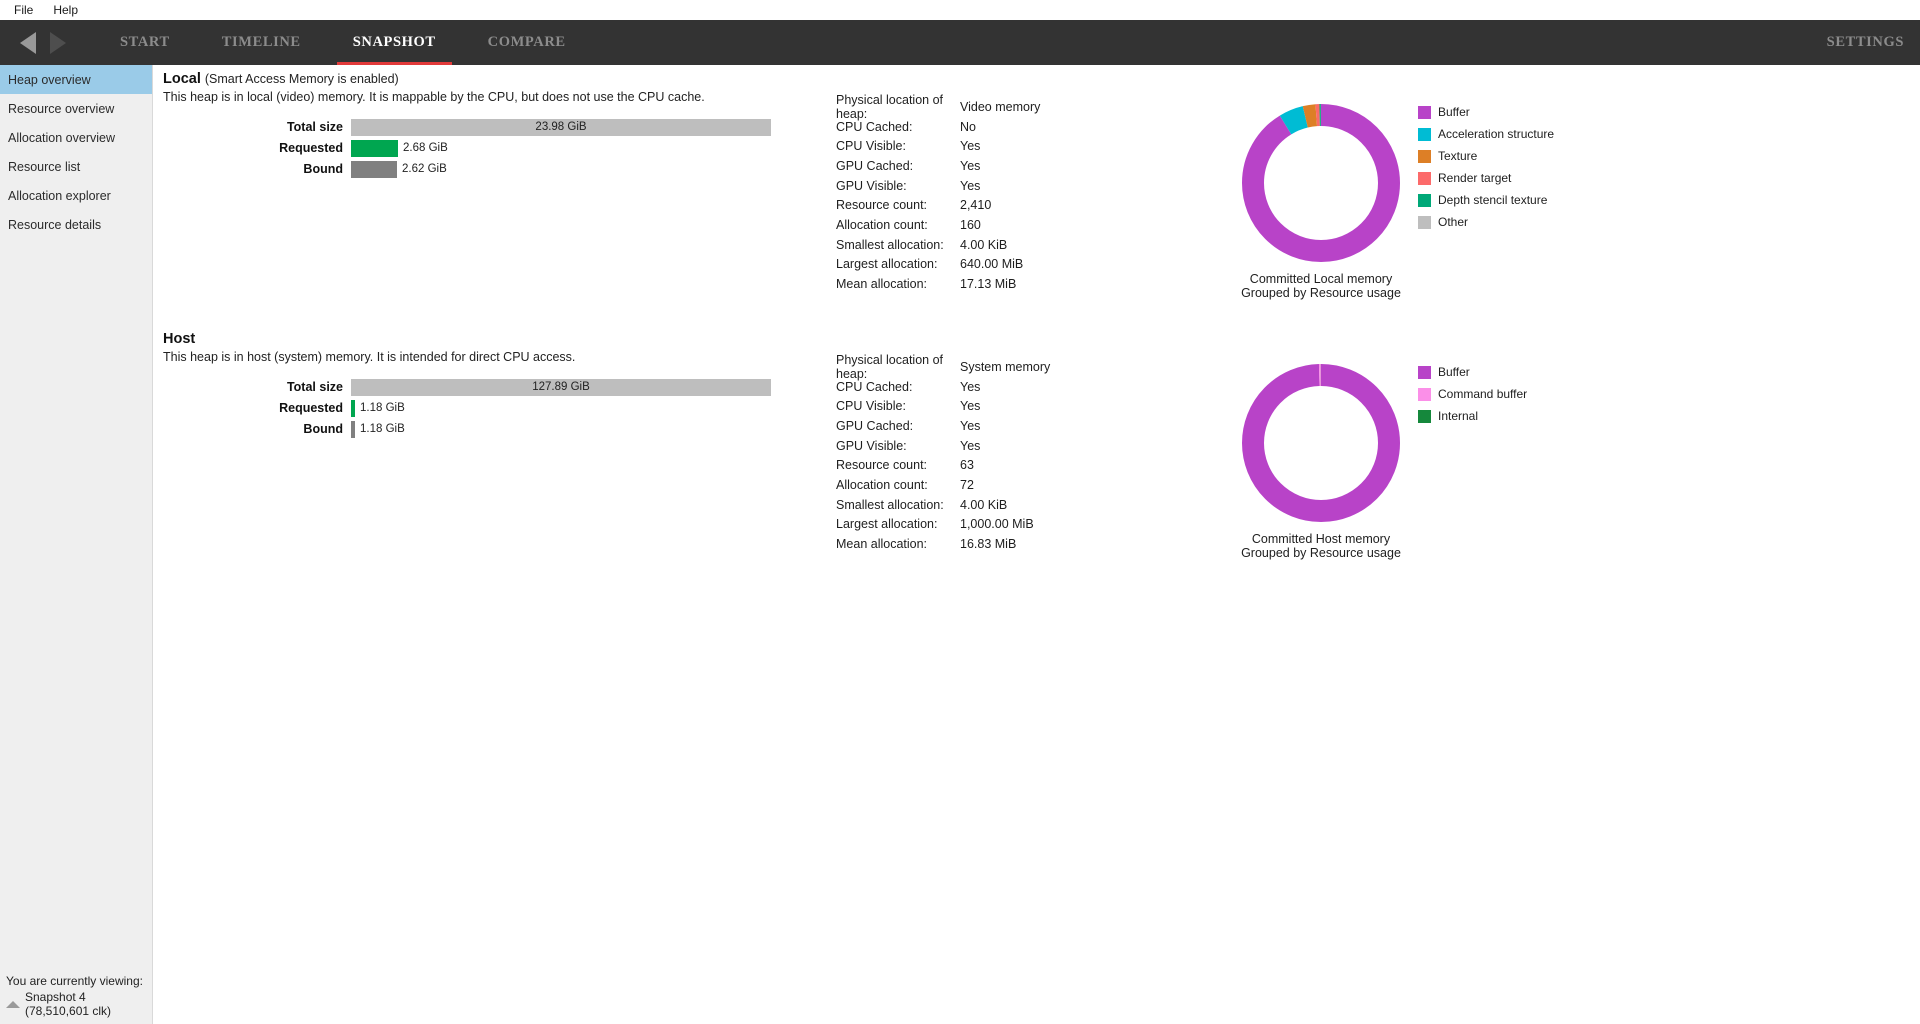  Describe the element at coordinates (1486, 200) in the screenshot. I see `legend-item: Depth stencil texture` at that location.